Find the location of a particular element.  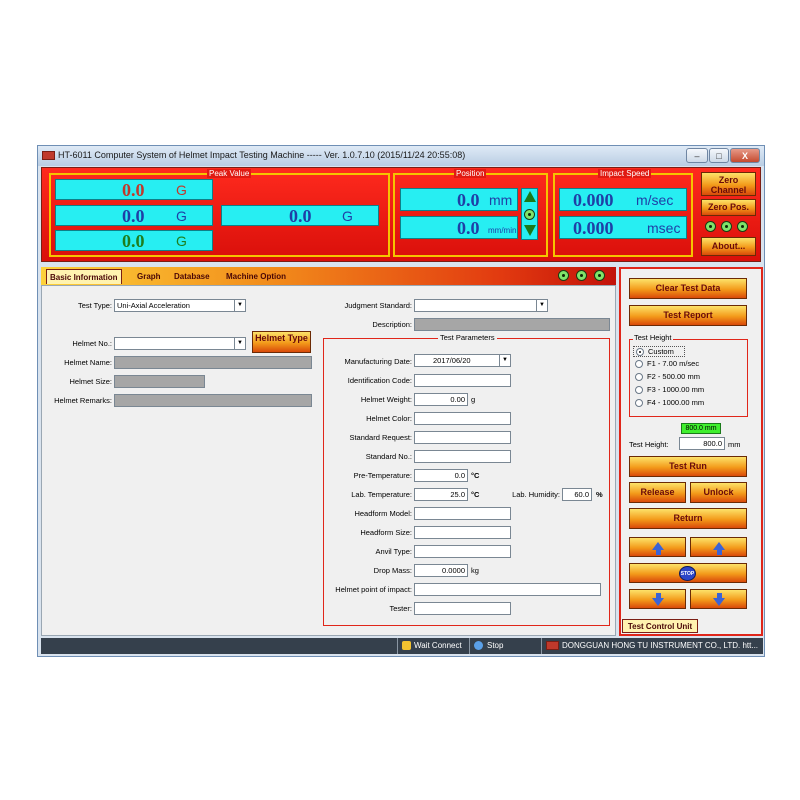

anvil-type-label: Anvil Type: is located at coordinates (393, 551).